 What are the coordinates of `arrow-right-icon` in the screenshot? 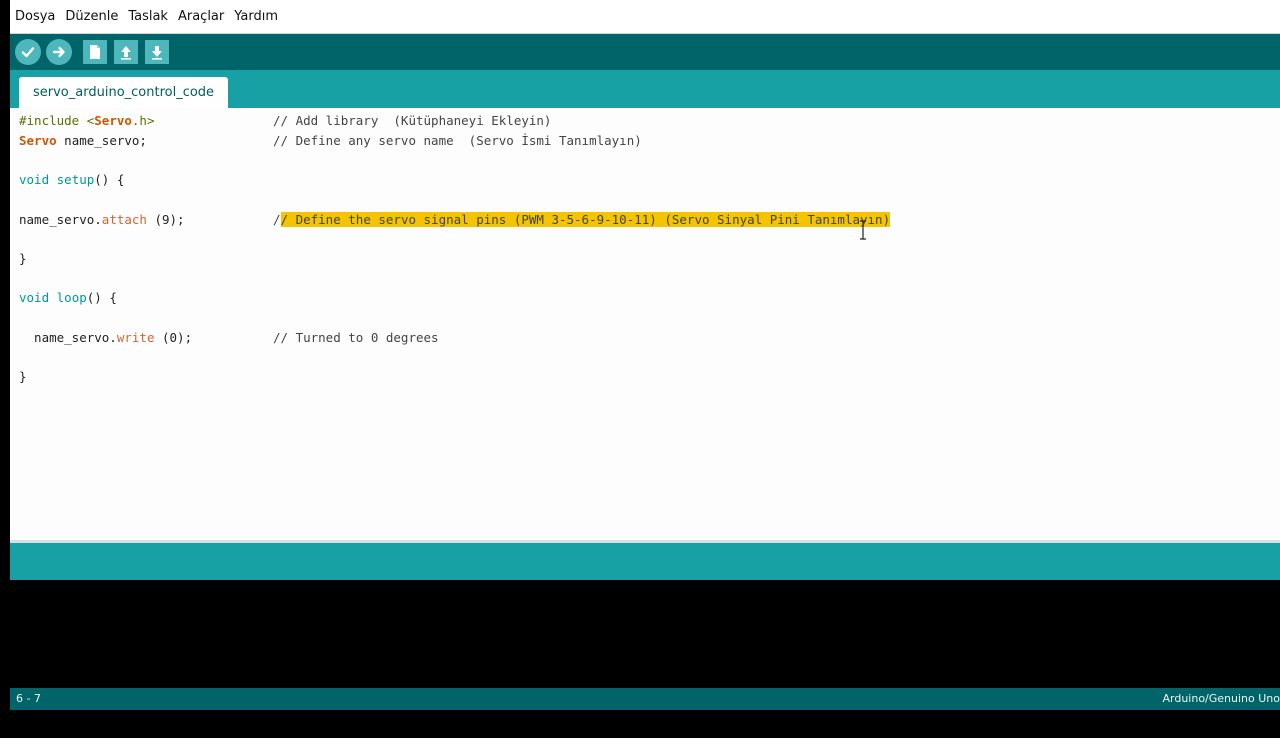 It's located at (58, 52).